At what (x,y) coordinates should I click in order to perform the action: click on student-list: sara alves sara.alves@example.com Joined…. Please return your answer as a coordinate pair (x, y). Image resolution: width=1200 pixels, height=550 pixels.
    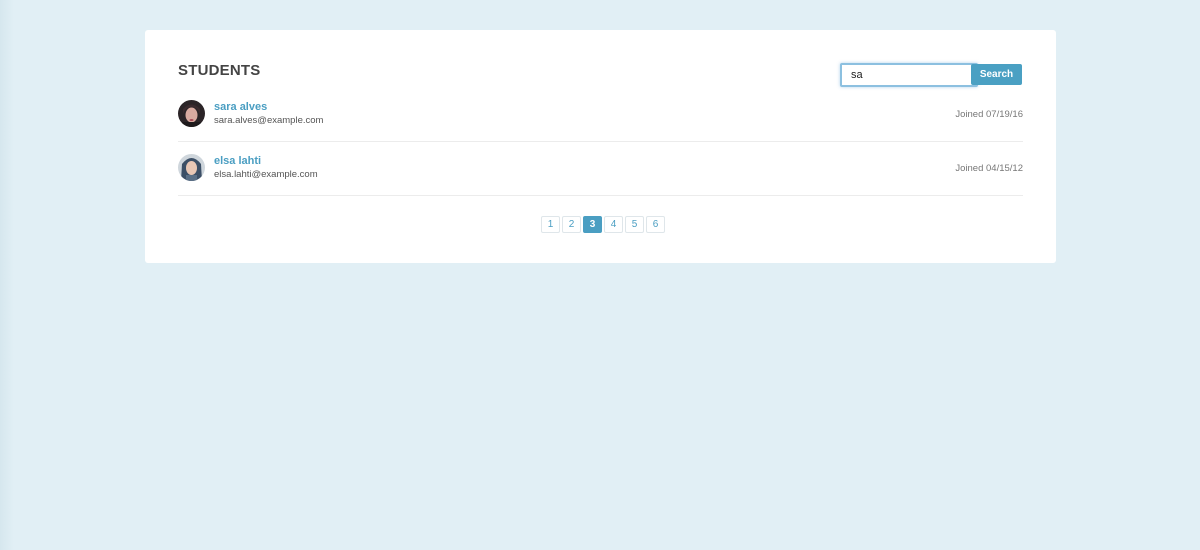
    Looking at the image, I should click on (600, 142).